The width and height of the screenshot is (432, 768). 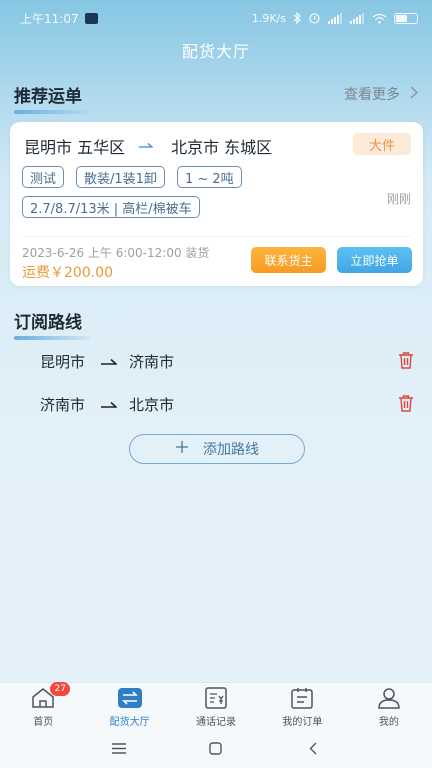 I want to click on subscriptions-section-header: 订阅路线, so click(x=52, y=324).